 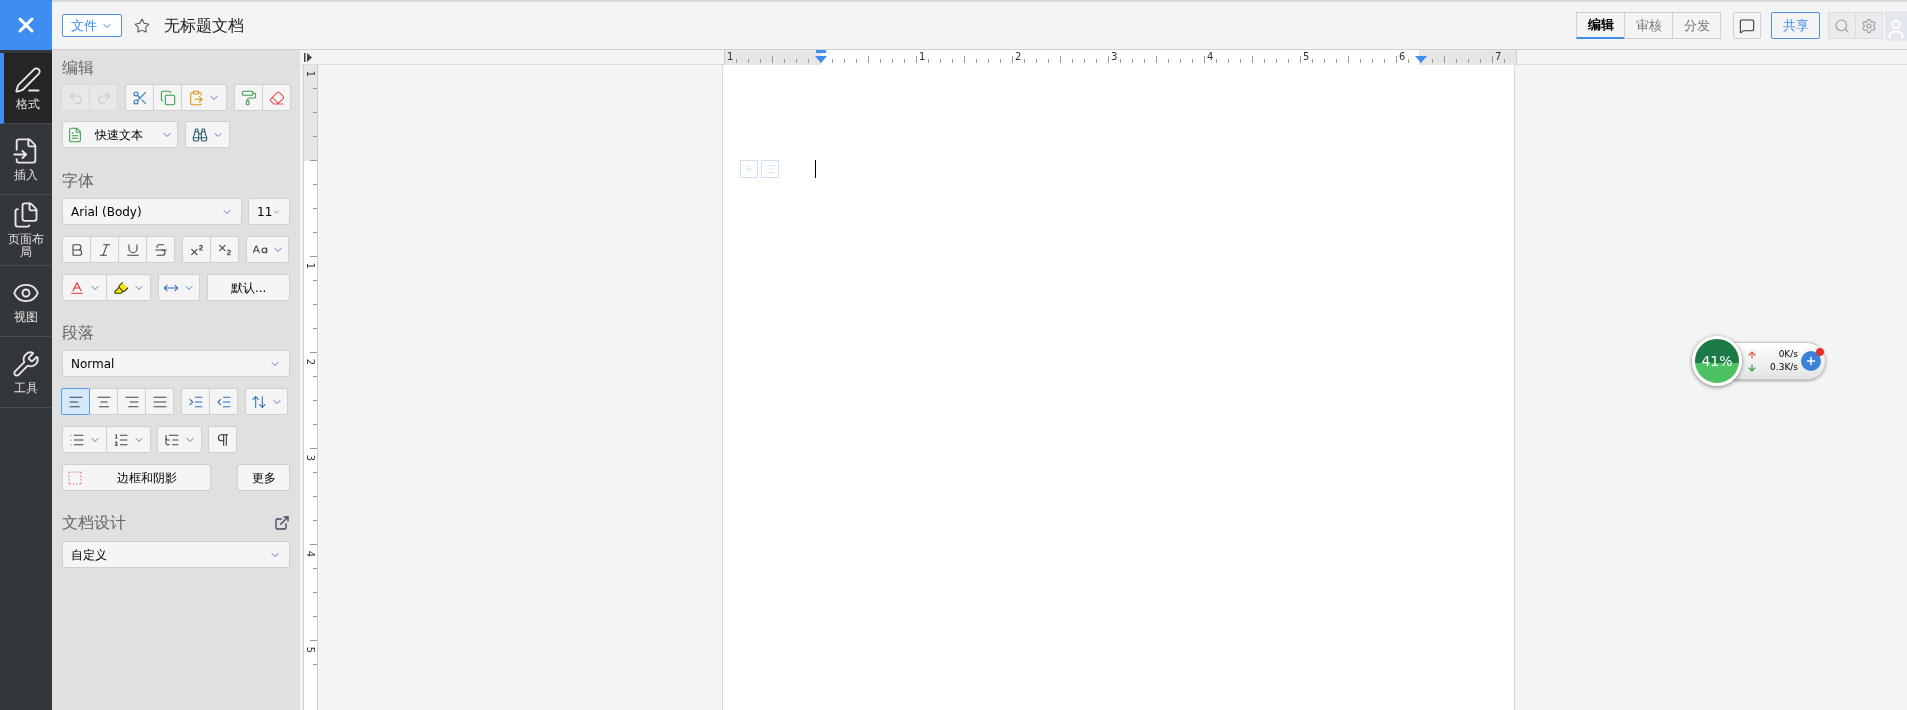 I want to click on file-menu-button: 文件, so click(x=92, y=25).